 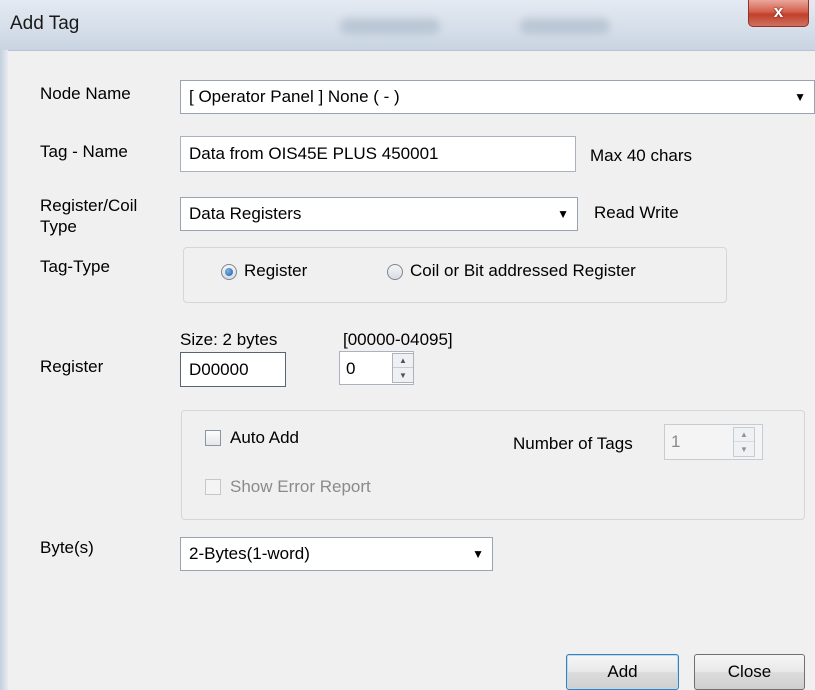 What do you see at coordinates (497, 97) in the screenshot?
I see `node-name-dropdown: [ Operator Panel ] None ( - ) ▼` at bounding box center [497, 97].